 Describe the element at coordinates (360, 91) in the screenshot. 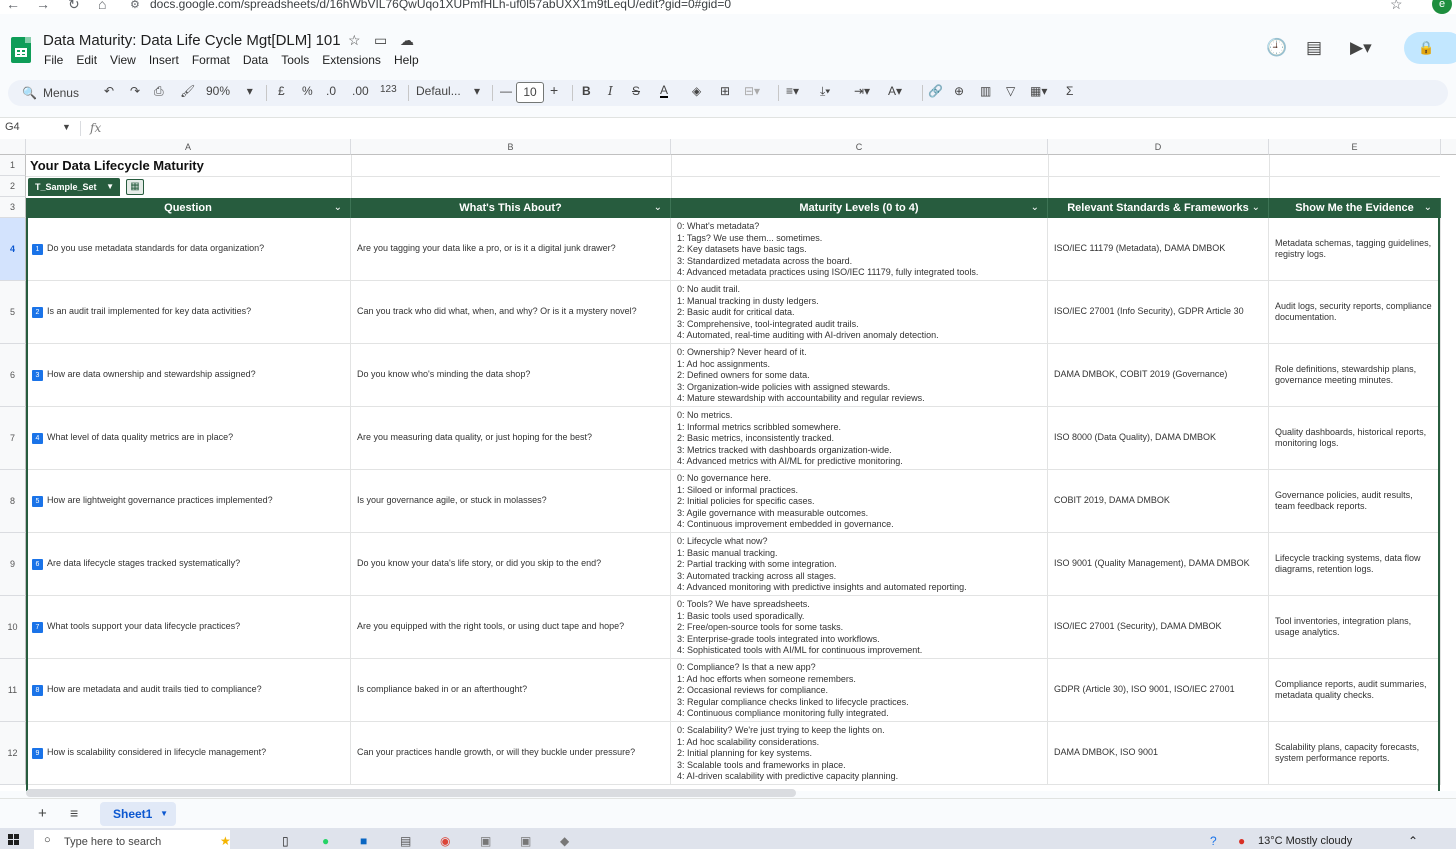

I see `increase-decimal-button: .00` at that location.